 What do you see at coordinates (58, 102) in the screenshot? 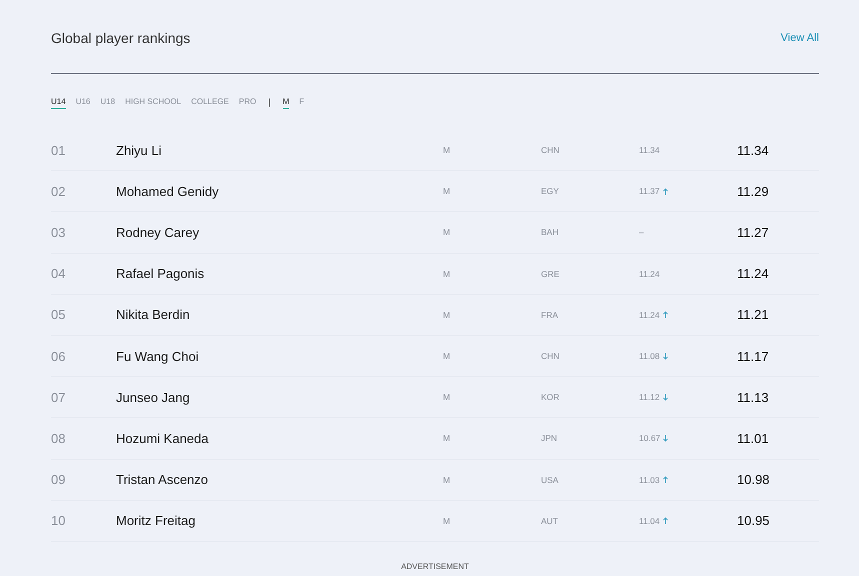
I see `category-tab: U14` at bounding box center [58, 102].